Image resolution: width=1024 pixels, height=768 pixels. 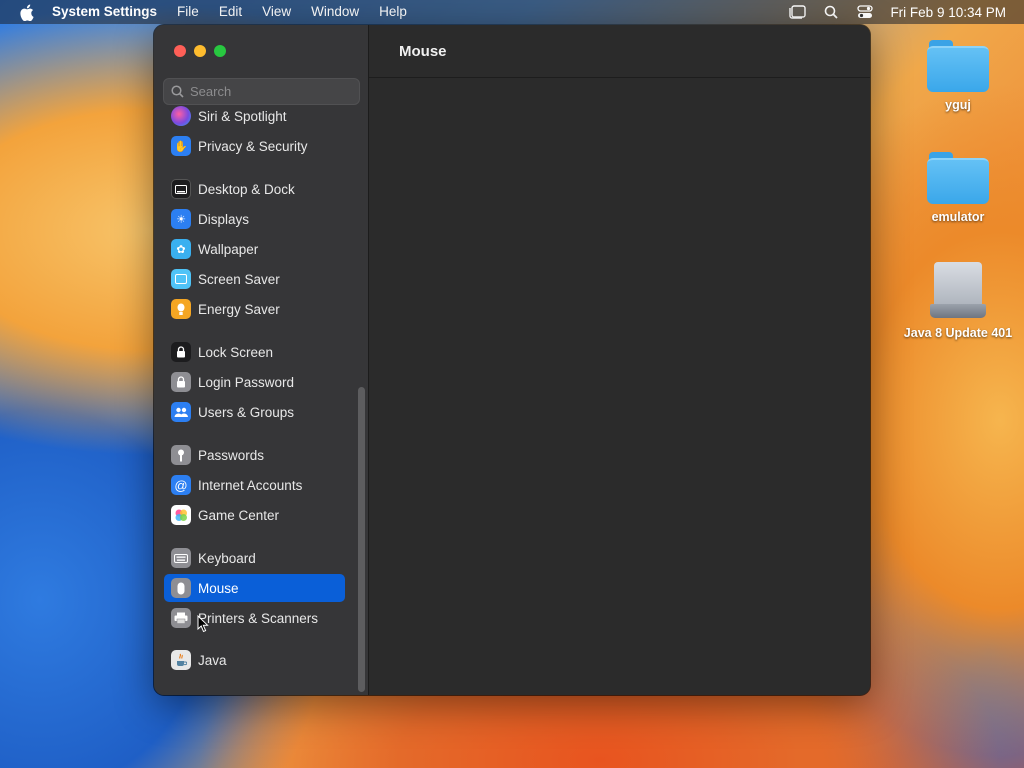 I want to click on hand-icon: ✋, so click(x=181, y=146).